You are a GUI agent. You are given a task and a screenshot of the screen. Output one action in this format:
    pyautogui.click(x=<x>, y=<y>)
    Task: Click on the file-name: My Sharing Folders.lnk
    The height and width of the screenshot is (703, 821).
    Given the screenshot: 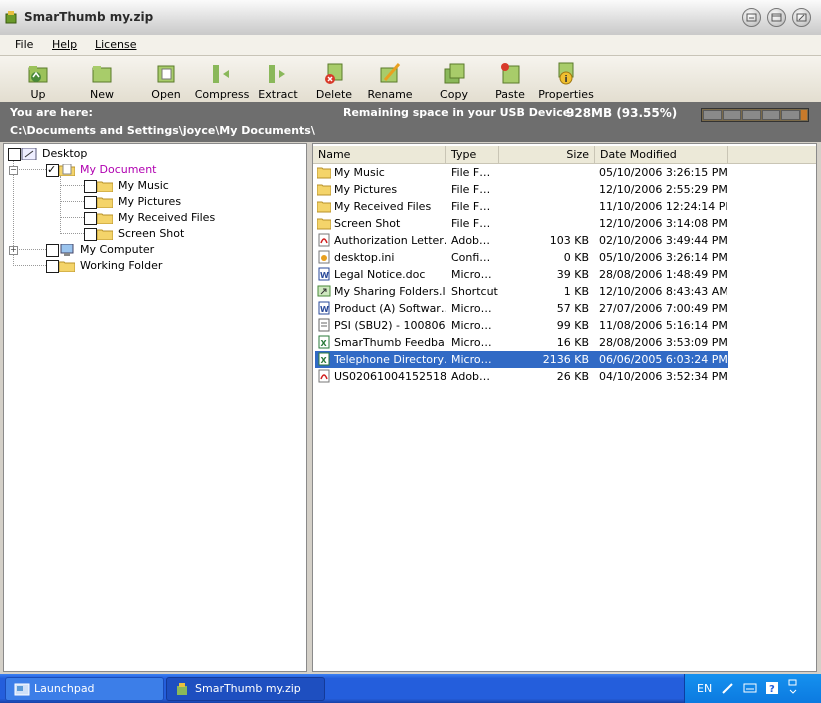 What is the action you would take?
    pyautogui.click(x=390, y=291)
    